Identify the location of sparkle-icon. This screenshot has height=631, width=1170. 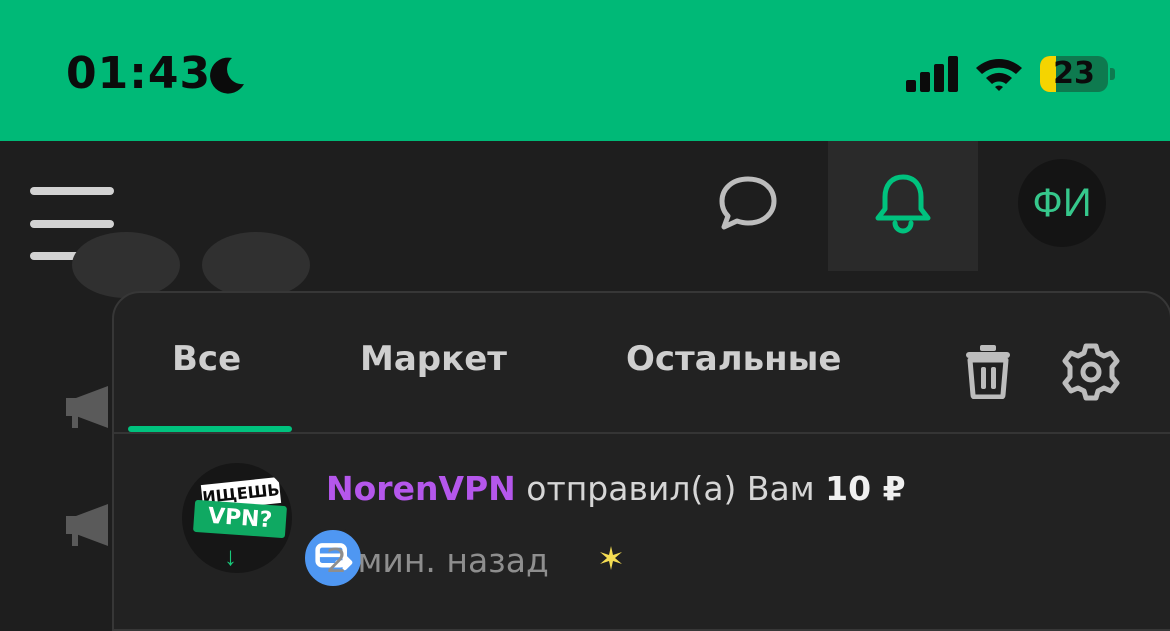
(611, 558).